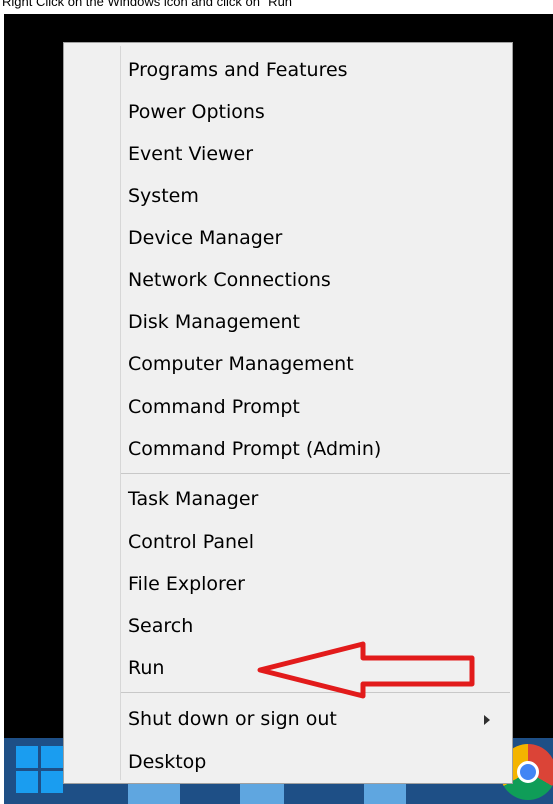 The width and height of the screenshot is (553, 804). I want to click on menu-item-power-options: Power Options, so click(196, 112).